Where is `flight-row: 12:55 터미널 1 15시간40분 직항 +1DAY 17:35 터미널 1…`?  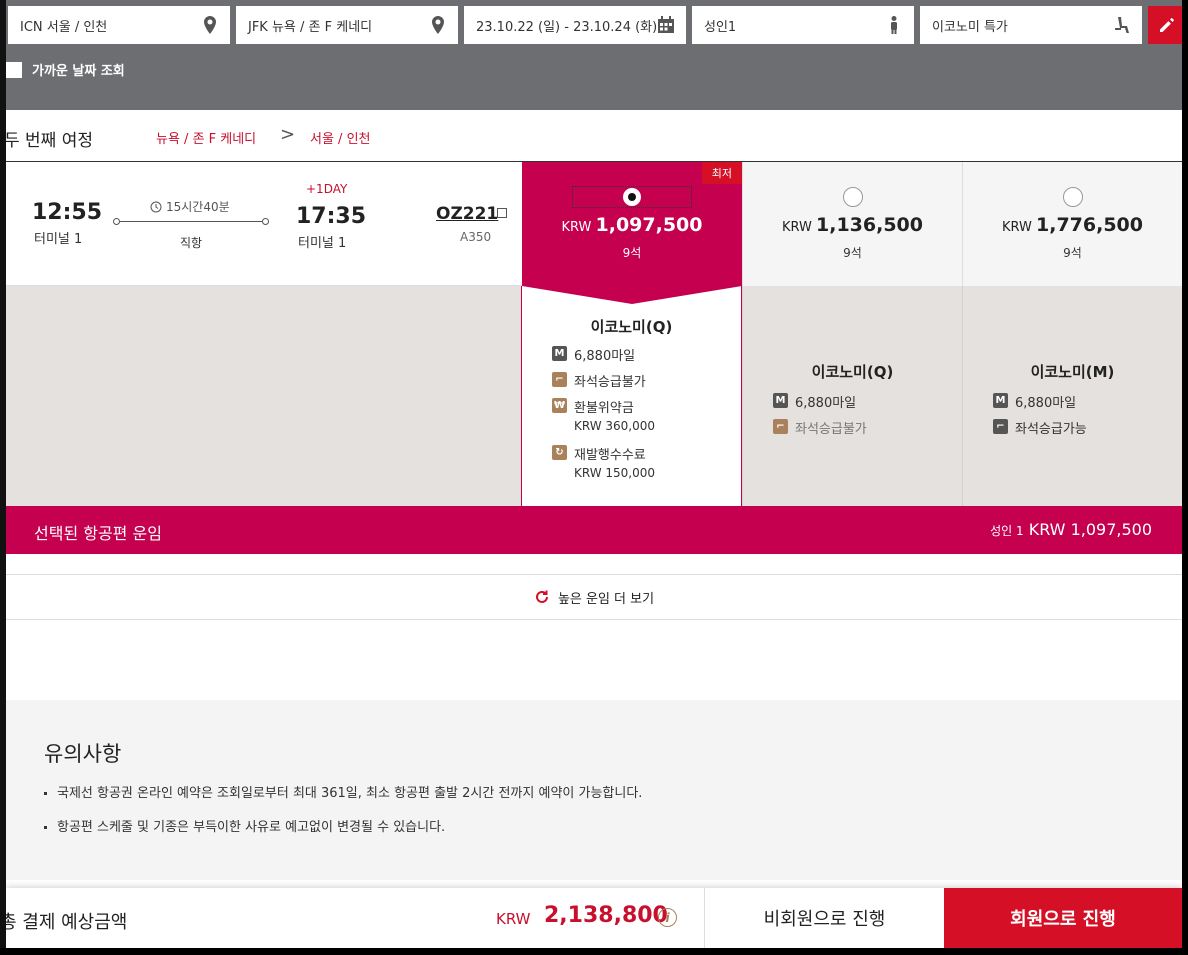
flight-row: 12:55 터미널 1 15시간40분 직항 +1DAY 17:35 터미널 1… is located at coordinates (594, 224).